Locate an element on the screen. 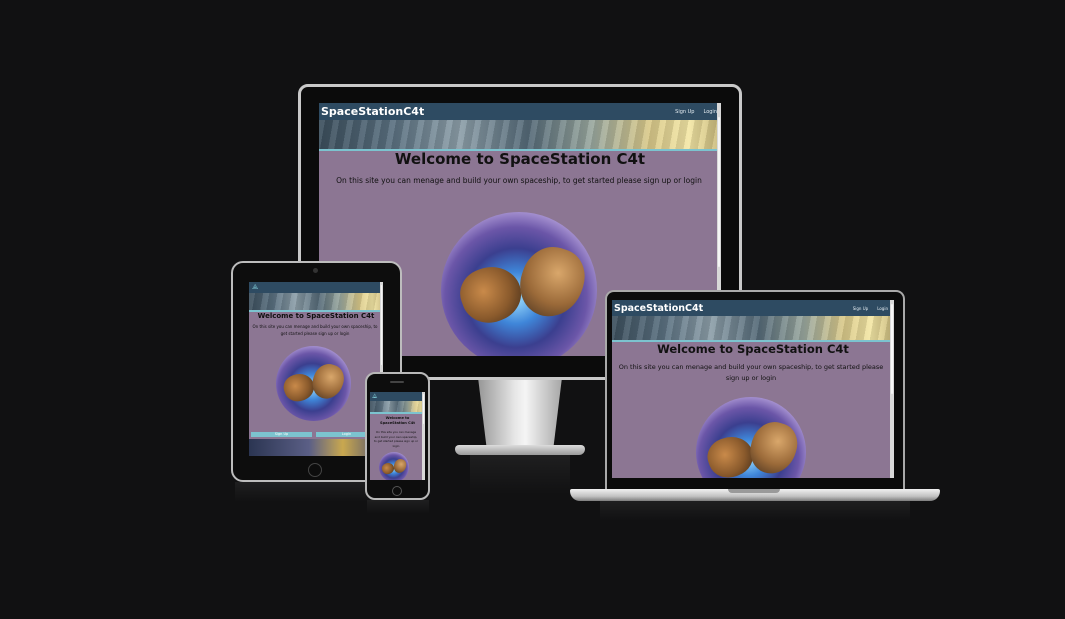  auth-buttons: Sign Up Login is located at coordinates (314, 434).